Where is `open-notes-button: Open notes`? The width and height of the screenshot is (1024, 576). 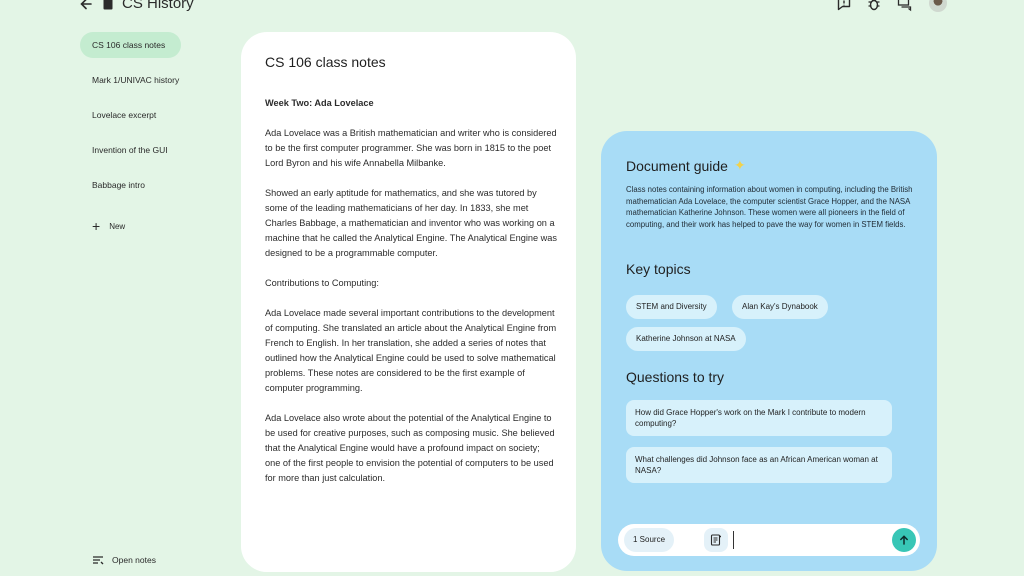
open-notes-button: Open notes is located at coordinates (124, 560).